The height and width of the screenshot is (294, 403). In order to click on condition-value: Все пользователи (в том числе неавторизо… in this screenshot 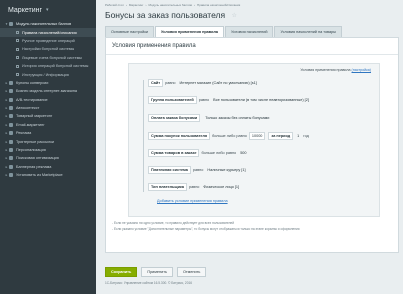, I will do `click(261, 100)`.